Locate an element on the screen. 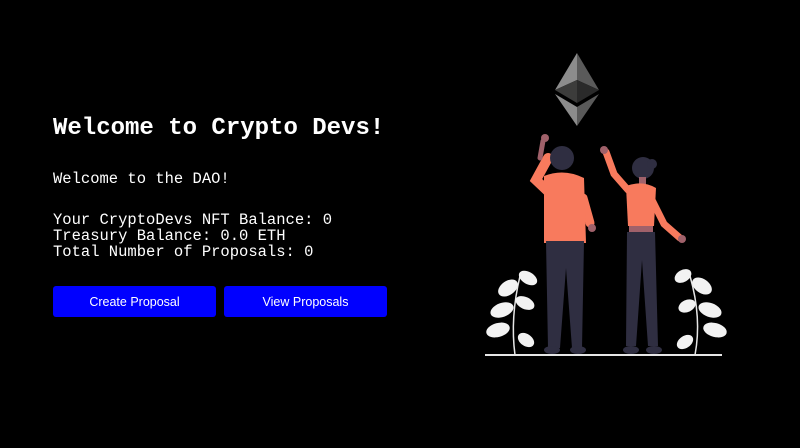 Image resolution: width=800 pixels, height=448 pixels. total-proposals-text: Total Number of Proposals: 0 is located at coordinates (183, 252).